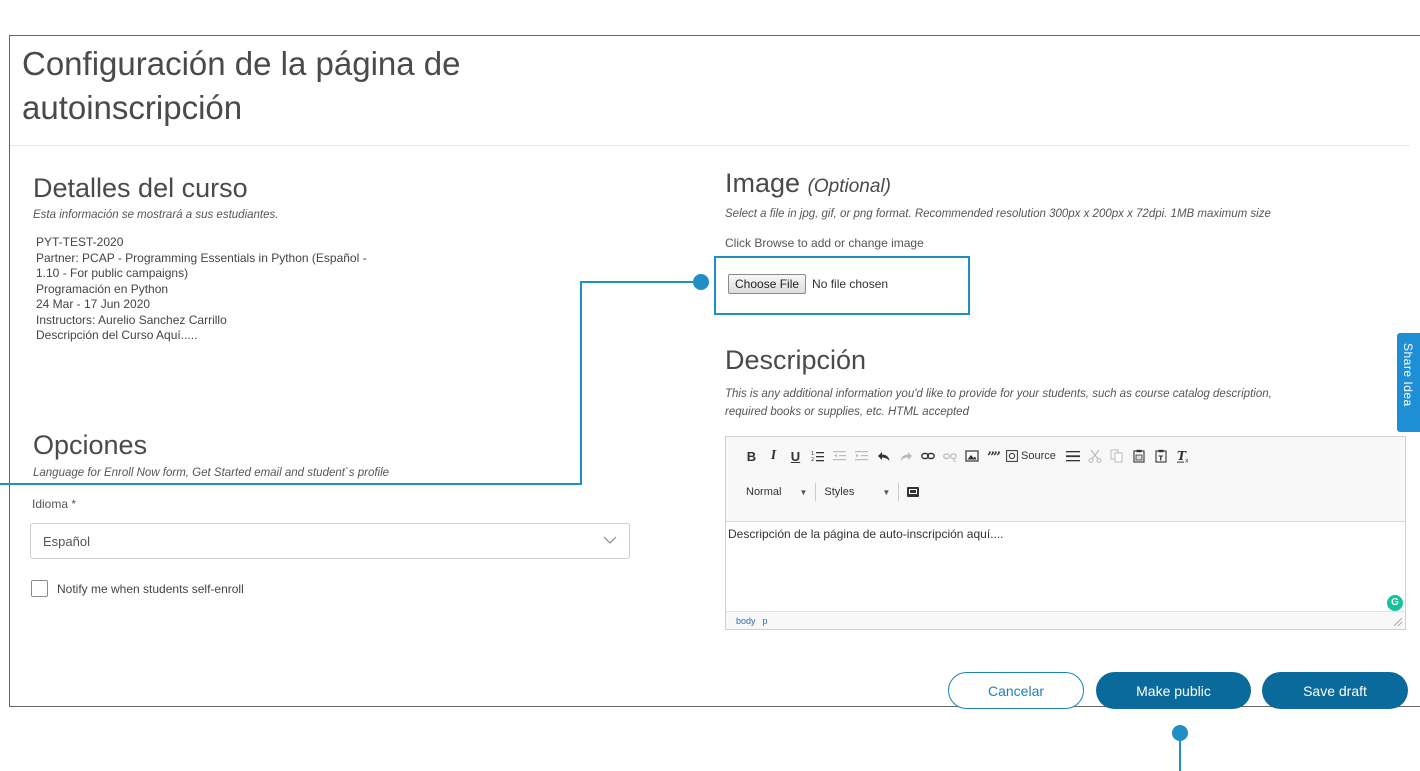 The height and width of the screenshot is (771, 1420). I want to click on callout-dot-file, so click(701, 282).